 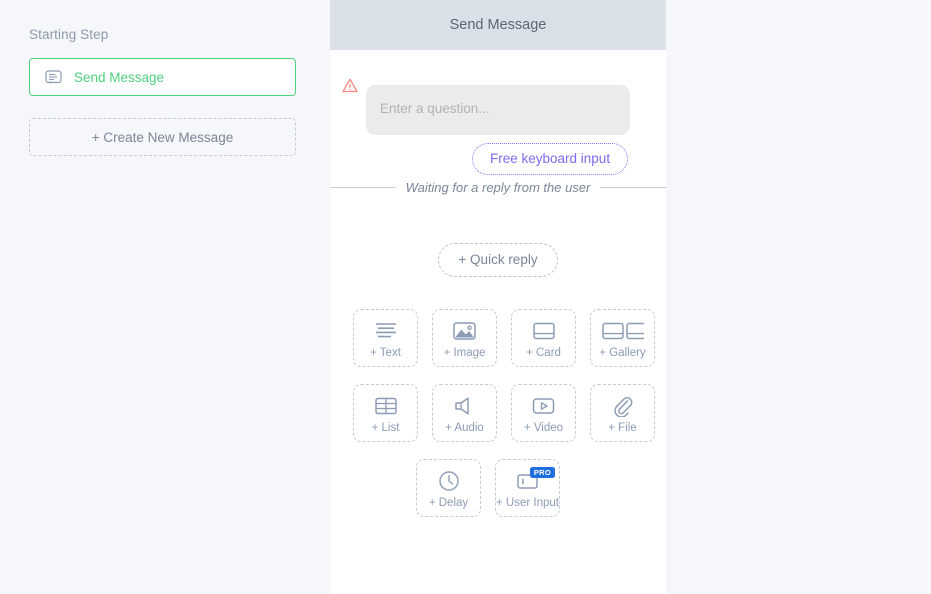 I want to click on add-quick-reply-button: + Quick reply, so click(x=498, y=260).